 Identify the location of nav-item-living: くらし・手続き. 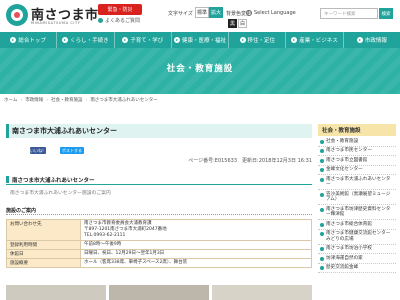
(86, 40).